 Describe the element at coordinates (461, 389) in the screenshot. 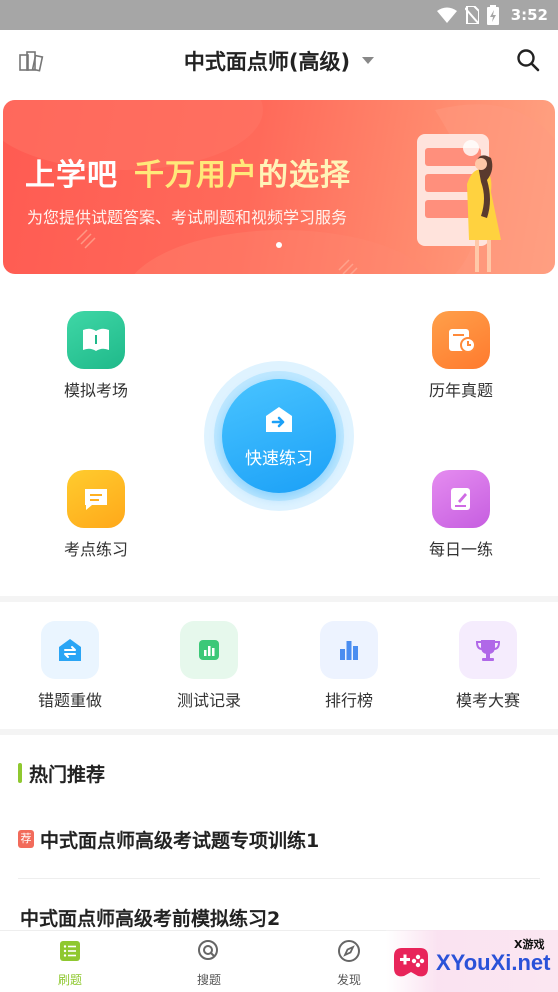

I see `past-papers-label: 历年真题` at that location.